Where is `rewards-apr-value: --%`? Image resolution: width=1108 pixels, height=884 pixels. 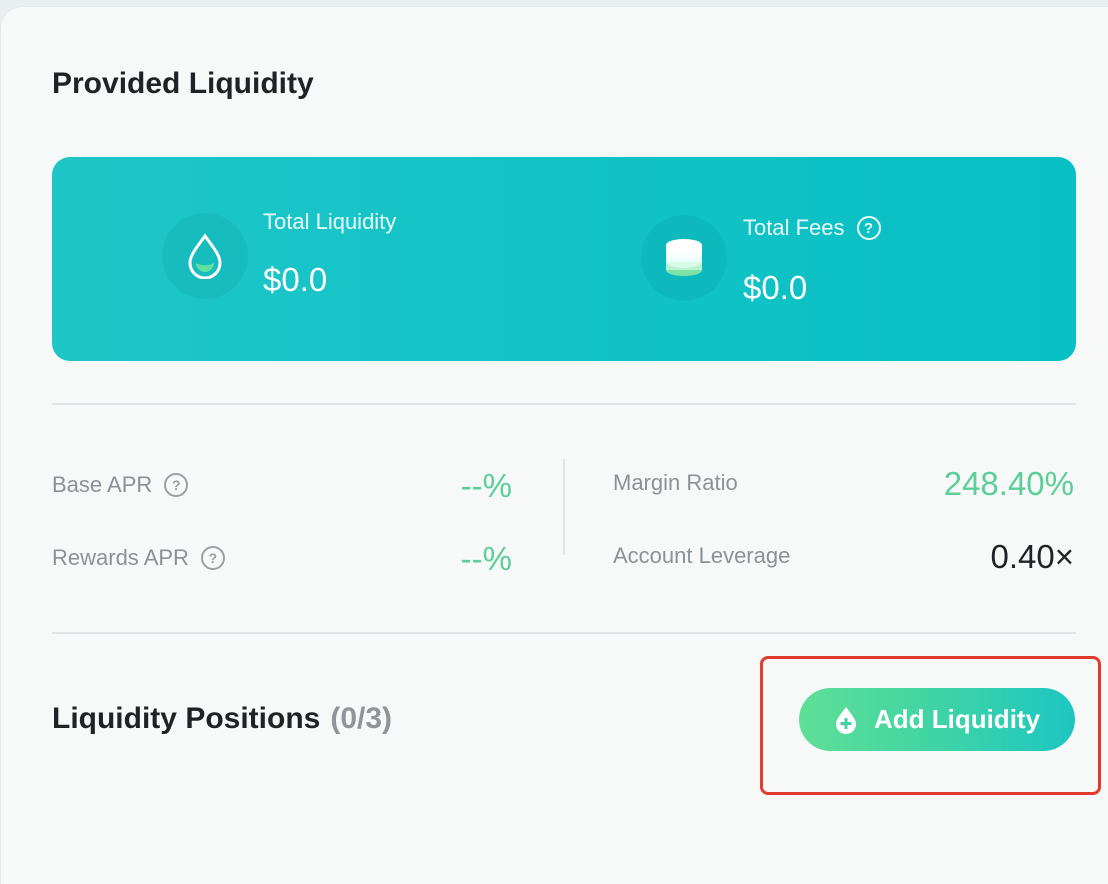
rewards-apr-value: --% is located at coordinates (486, 558).